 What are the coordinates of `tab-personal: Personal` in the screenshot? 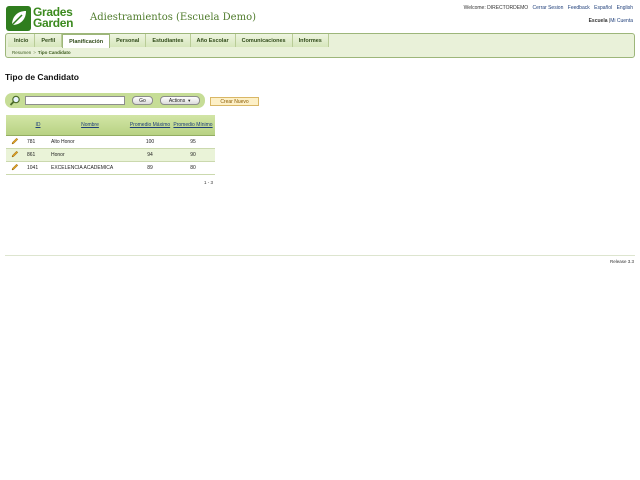 It's located at (128, 40).